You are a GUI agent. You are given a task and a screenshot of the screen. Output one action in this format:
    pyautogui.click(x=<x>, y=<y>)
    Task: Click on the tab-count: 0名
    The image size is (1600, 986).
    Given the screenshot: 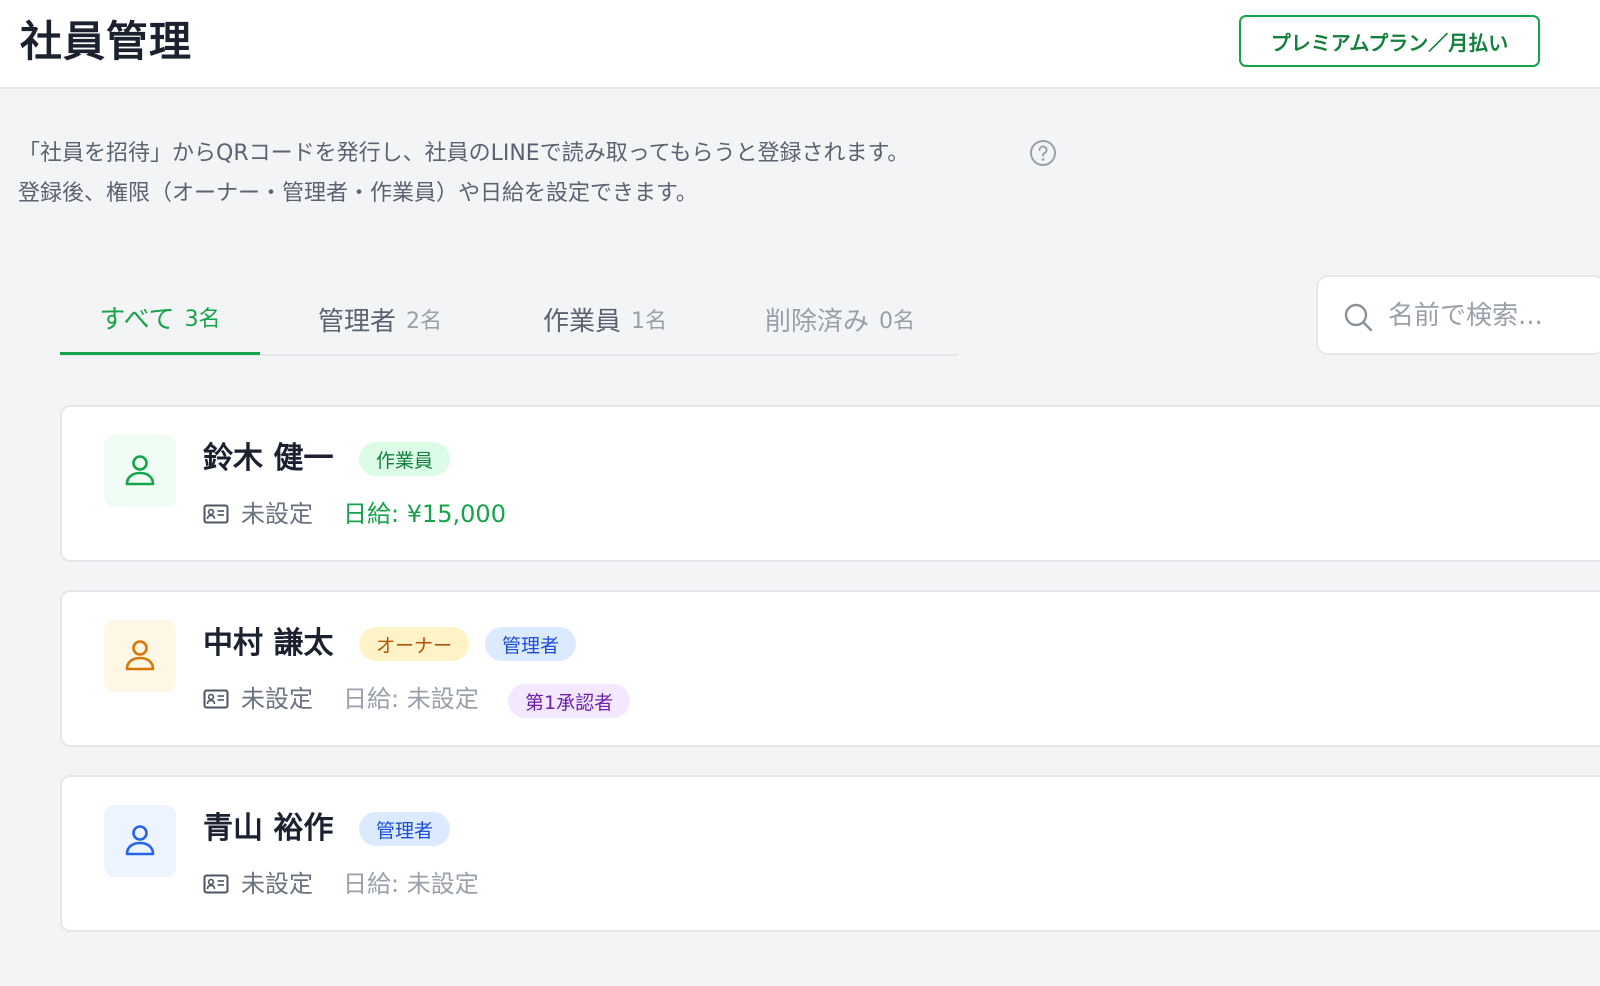 What is the action you would take?
    pyautogui.click(x=897, y=321)
    